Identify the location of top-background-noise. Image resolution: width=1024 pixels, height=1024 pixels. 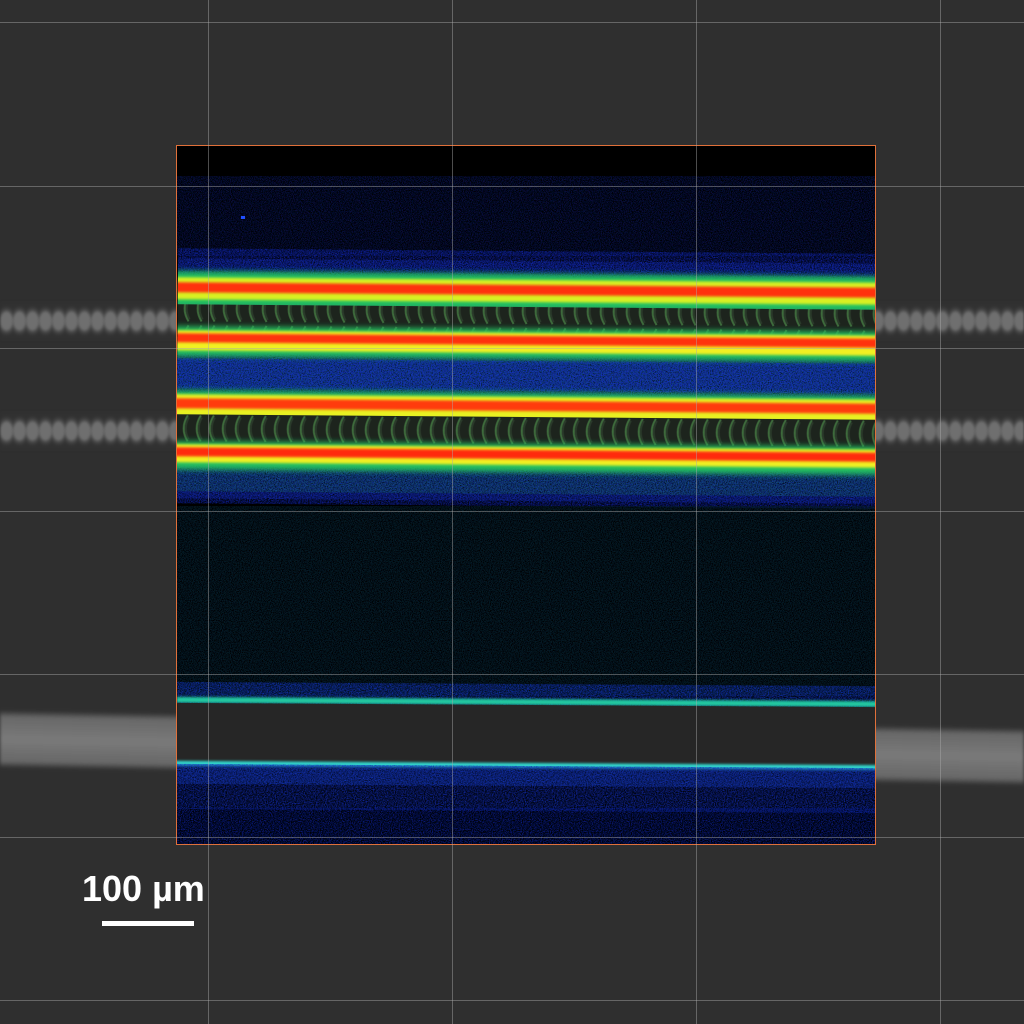
(526, 216).